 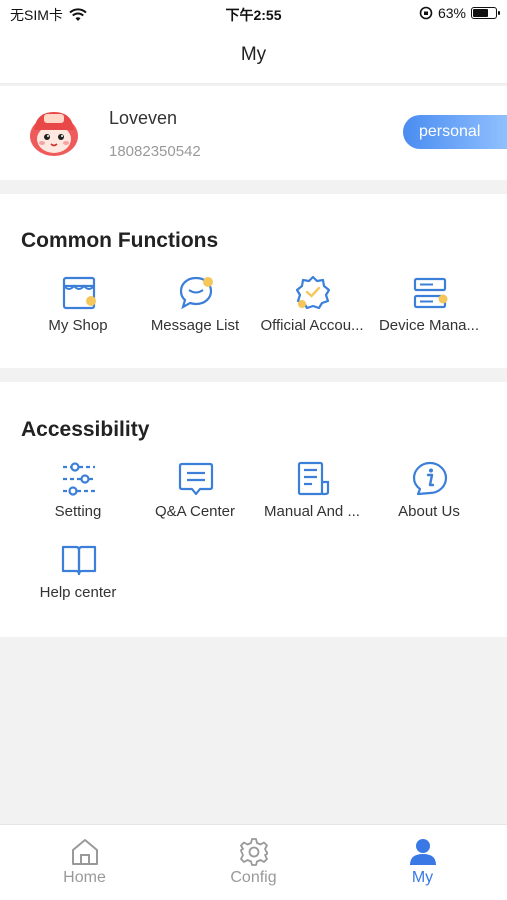 I want to click on status-right: 63%, so click(x=459, y=13).